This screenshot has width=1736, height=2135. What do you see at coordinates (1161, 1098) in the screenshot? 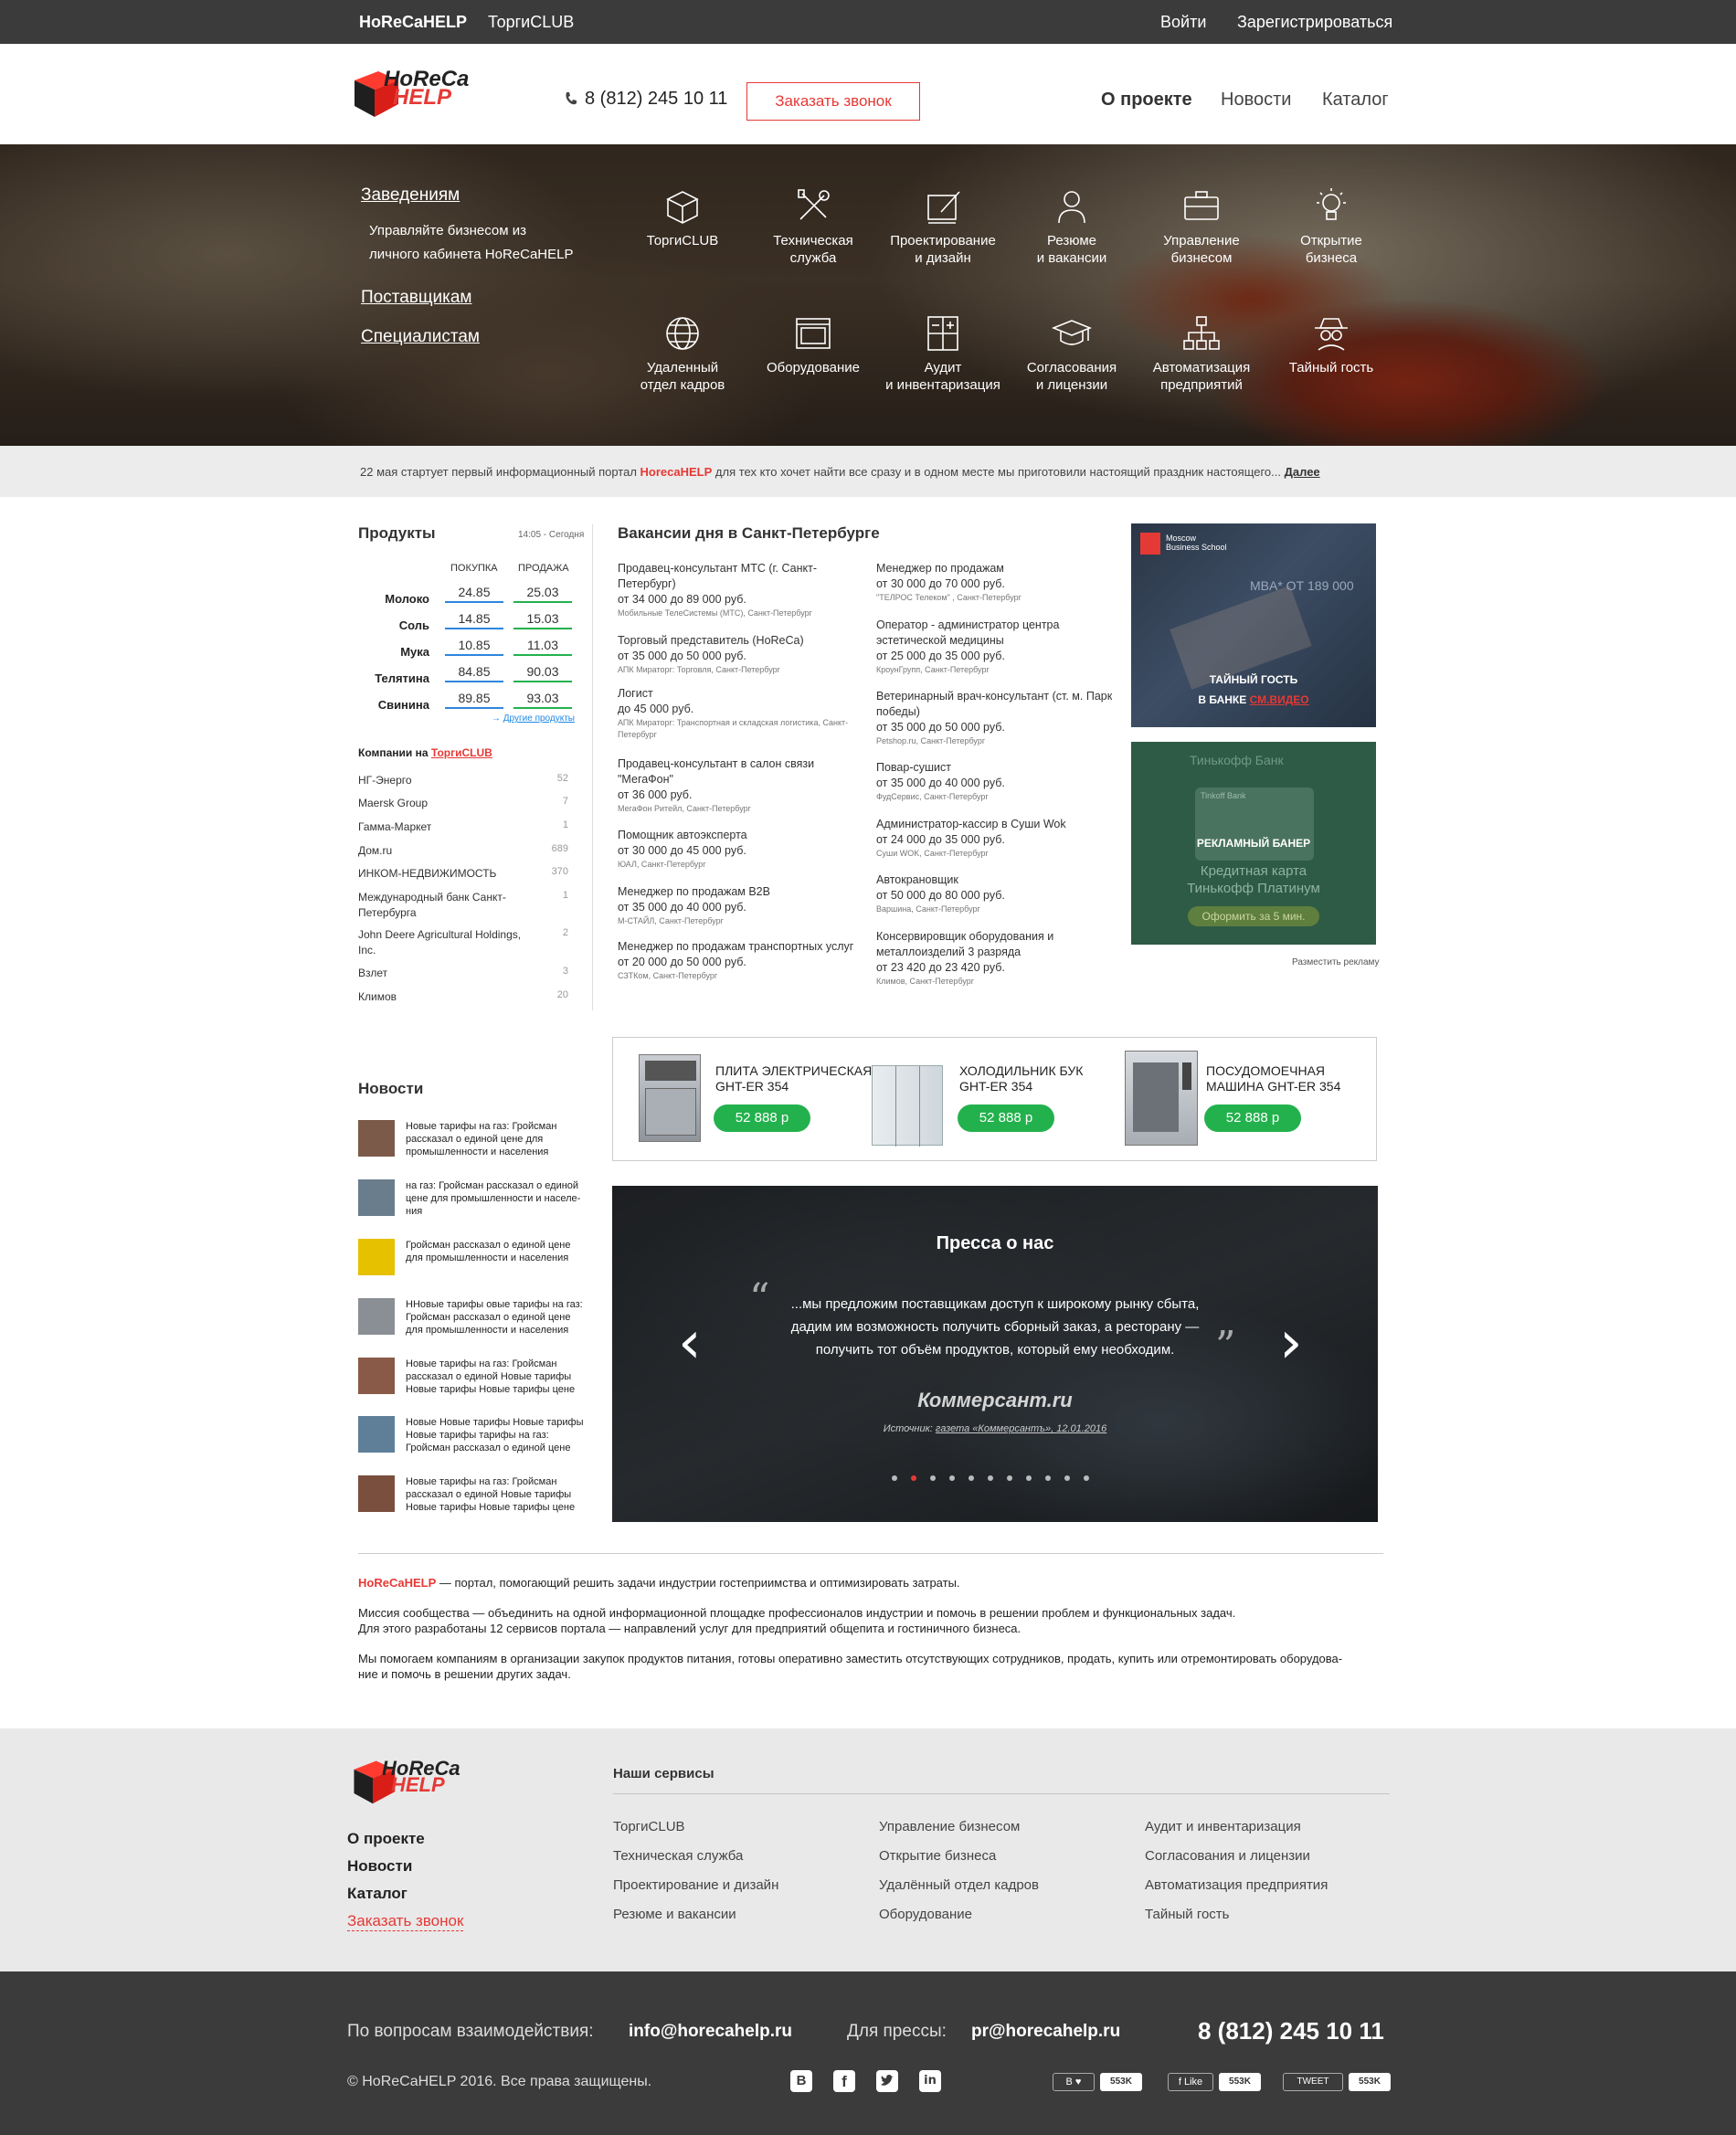
I see `dishwasher-image` at bounding box center [1161, 1098].